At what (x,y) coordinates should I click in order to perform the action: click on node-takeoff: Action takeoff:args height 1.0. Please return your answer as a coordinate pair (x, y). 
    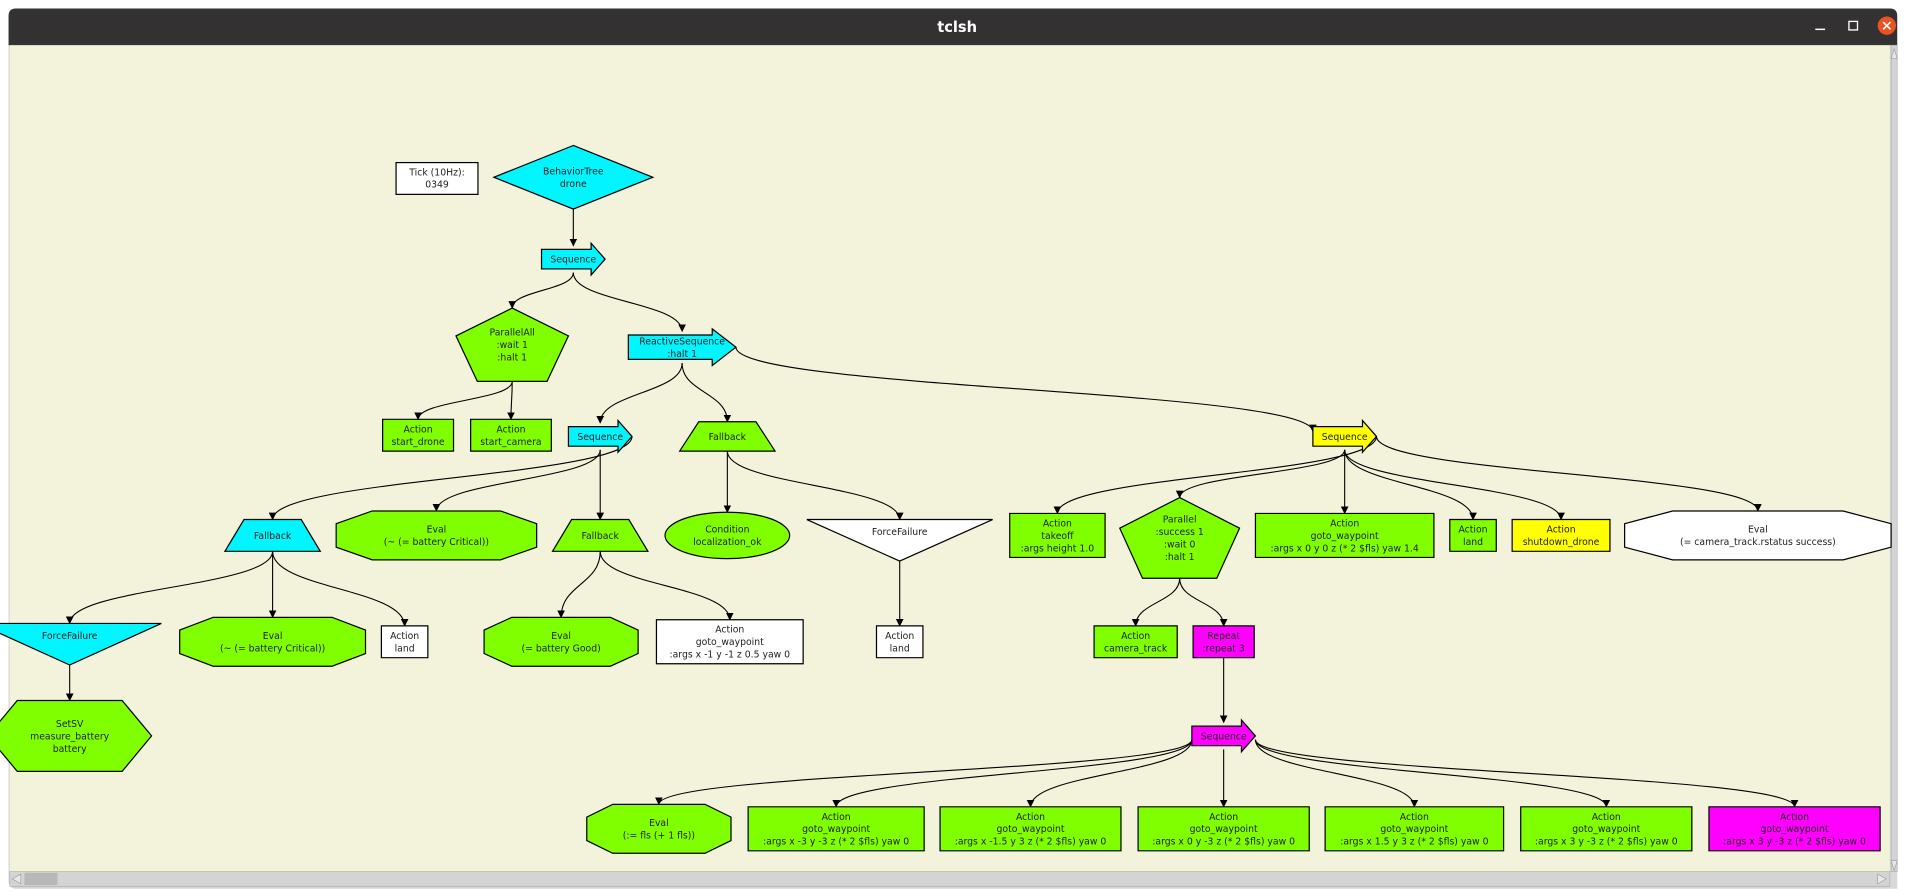
    Looking at the image, I should click on (1057, 535).